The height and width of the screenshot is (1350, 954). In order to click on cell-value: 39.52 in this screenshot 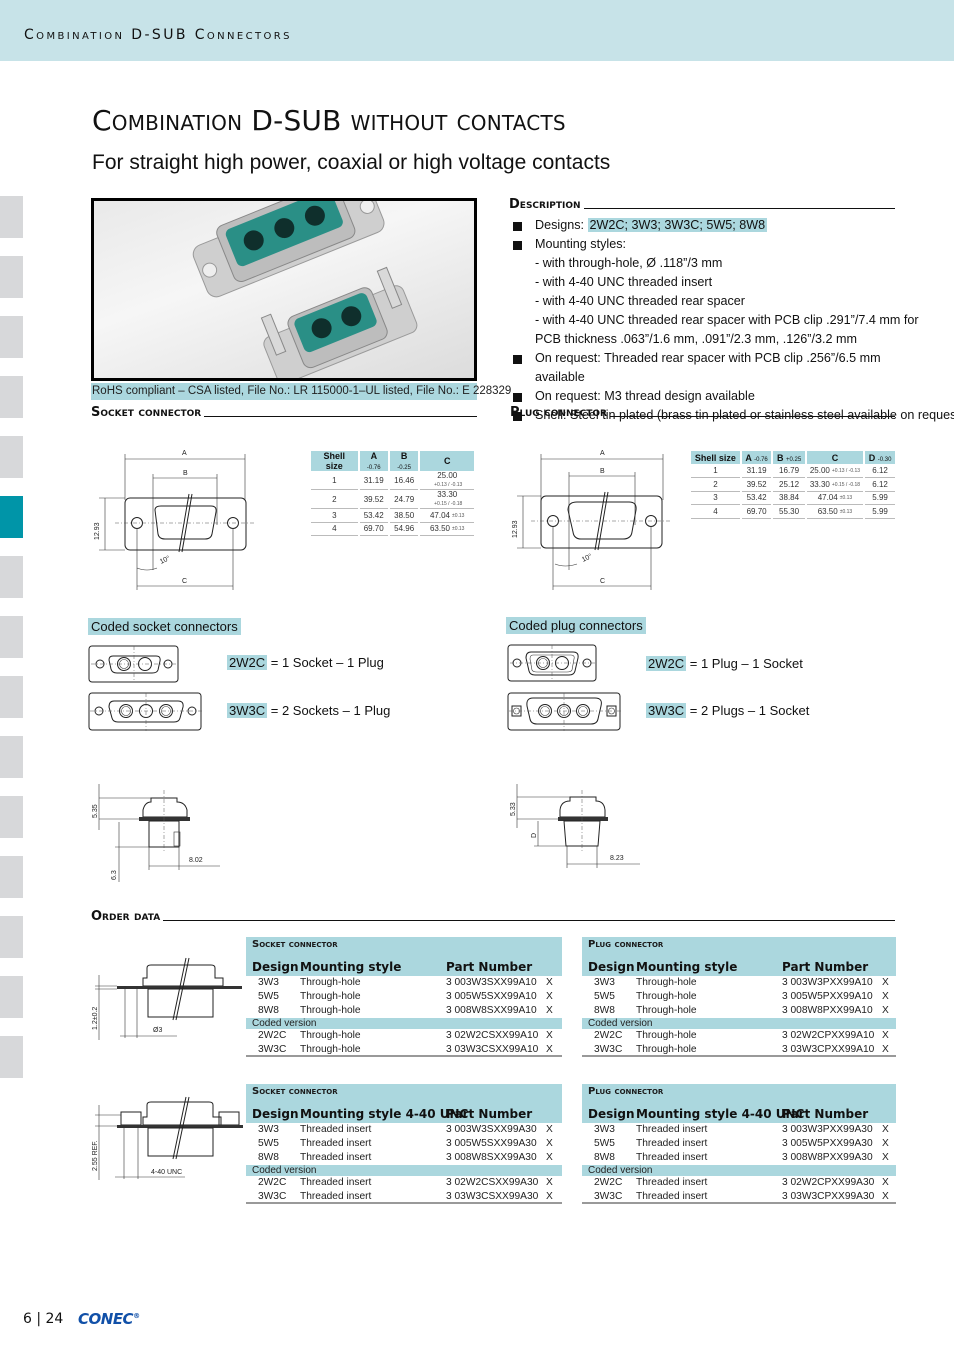, I will do `click(756, 484)`.